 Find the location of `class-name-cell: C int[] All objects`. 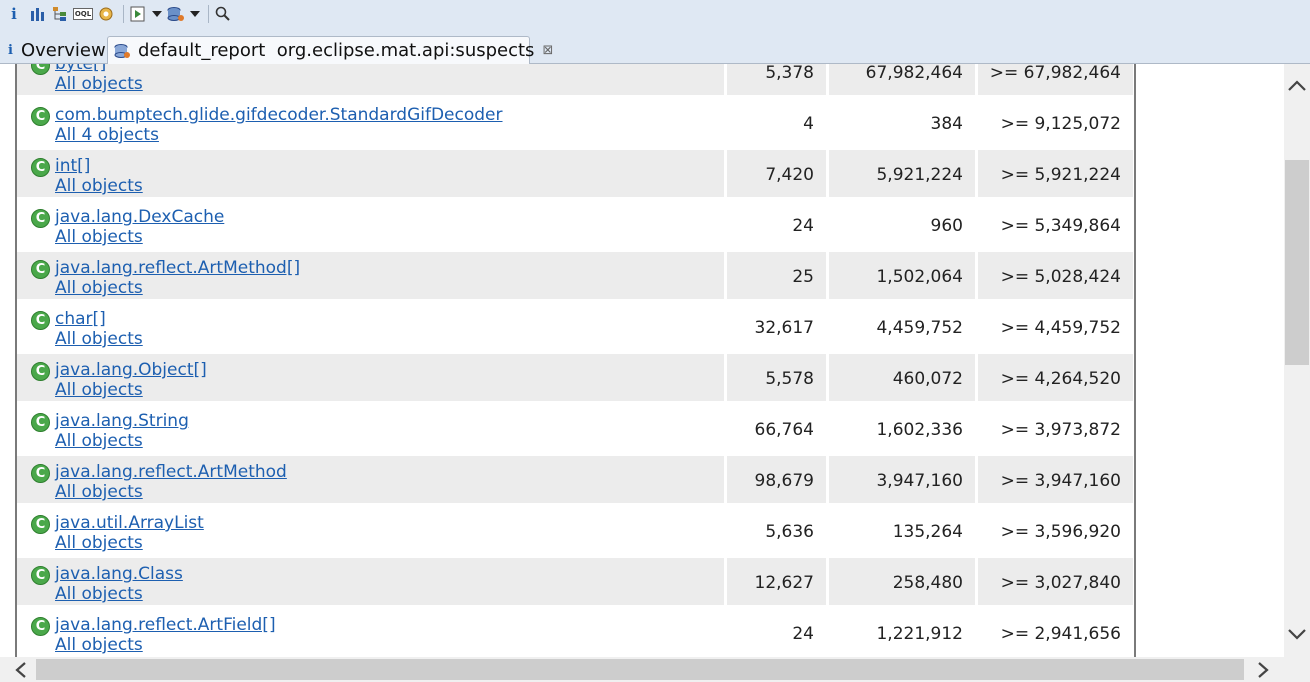

class-name-cell: C int[] All objects is located at coordinates (370, 173).